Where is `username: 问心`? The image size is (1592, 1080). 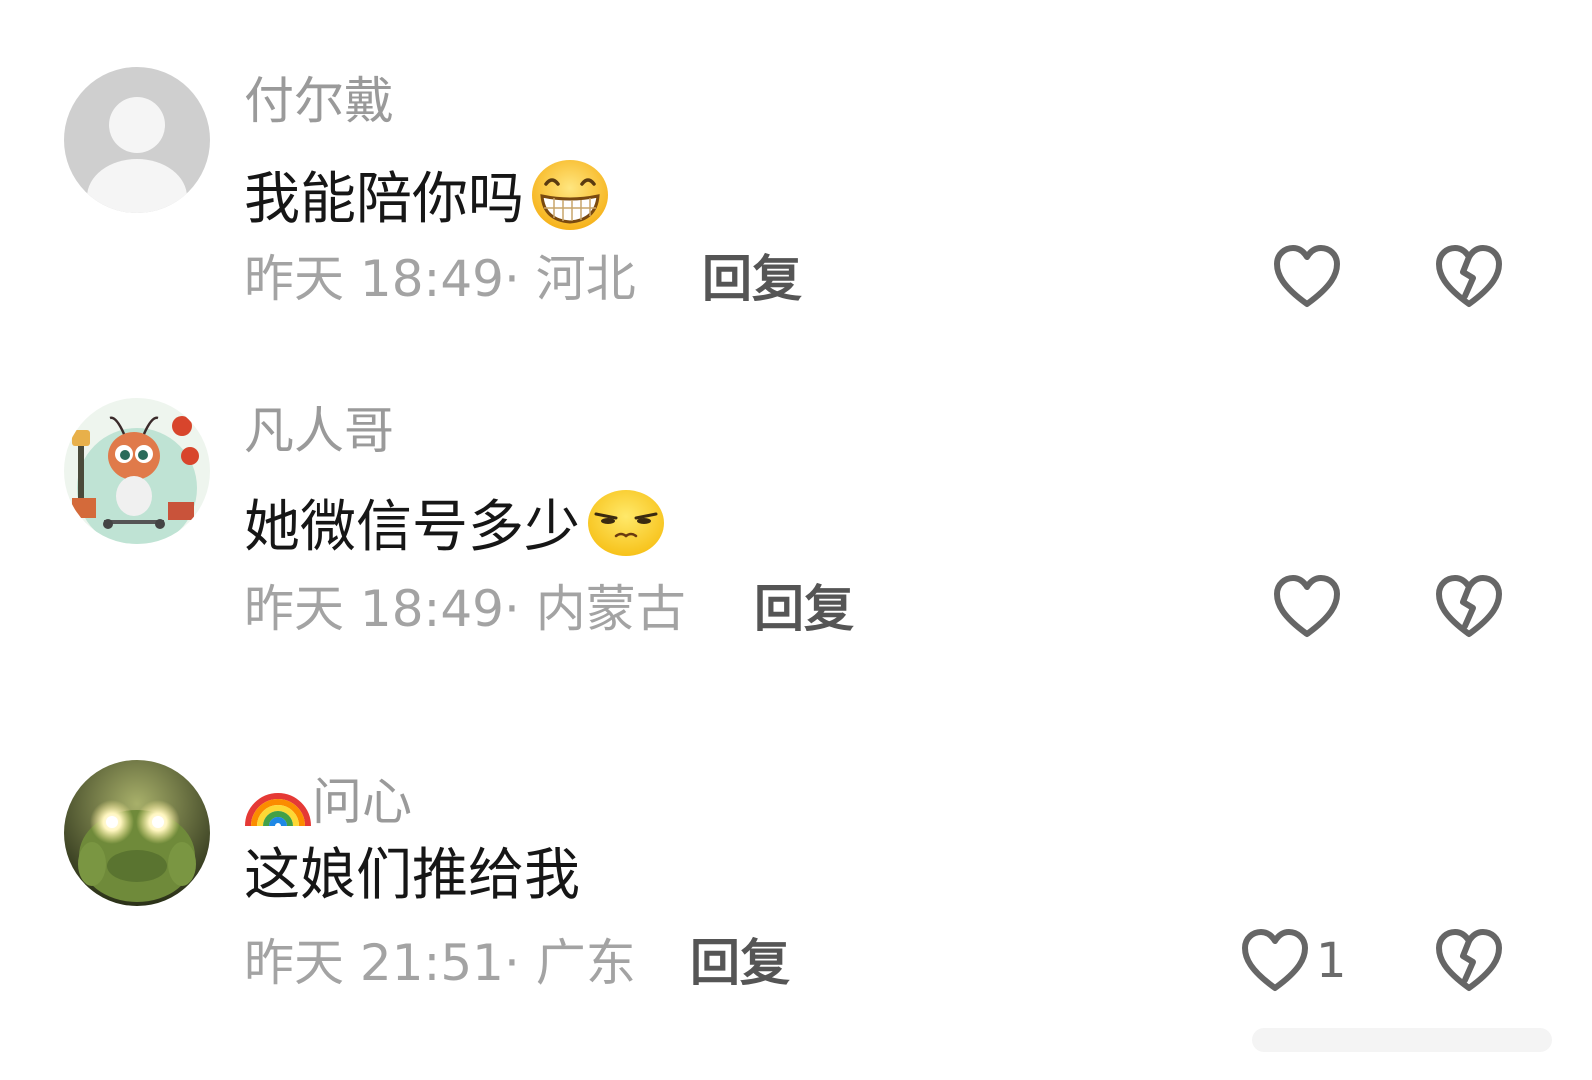 username: 问心 is located at coordinates (328, 802).